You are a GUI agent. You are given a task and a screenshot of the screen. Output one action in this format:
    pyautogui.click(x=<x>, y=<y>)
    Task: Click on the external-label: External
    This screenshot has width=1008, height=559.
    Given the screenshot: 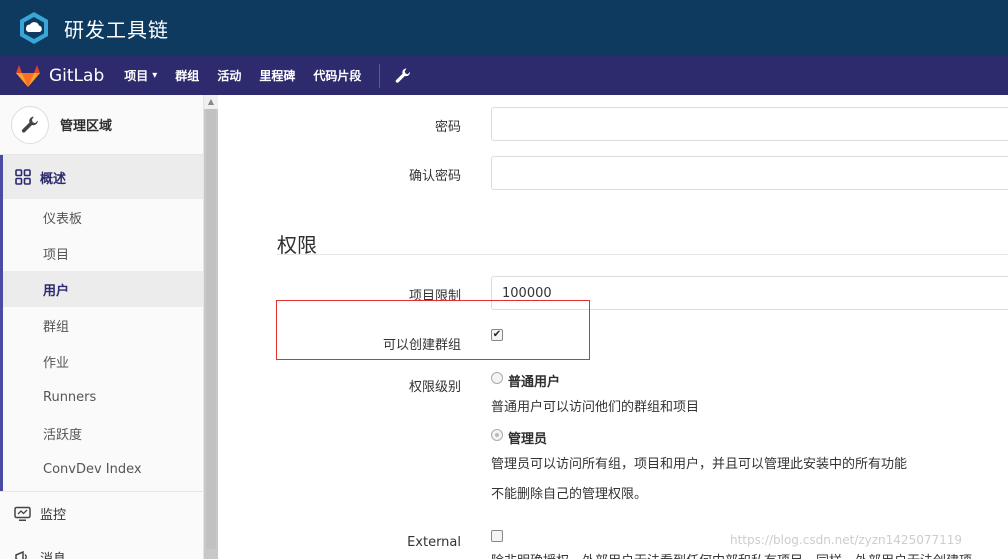 What is the action you would take?
    pyautogui.click(x=434, y=542)
    